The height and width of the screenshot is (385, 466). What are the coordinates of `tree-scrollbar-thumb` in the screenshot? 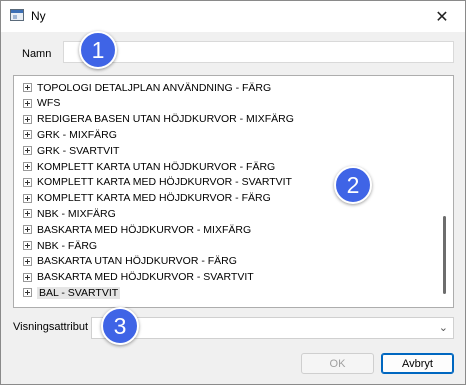 It's located at (444, 255).